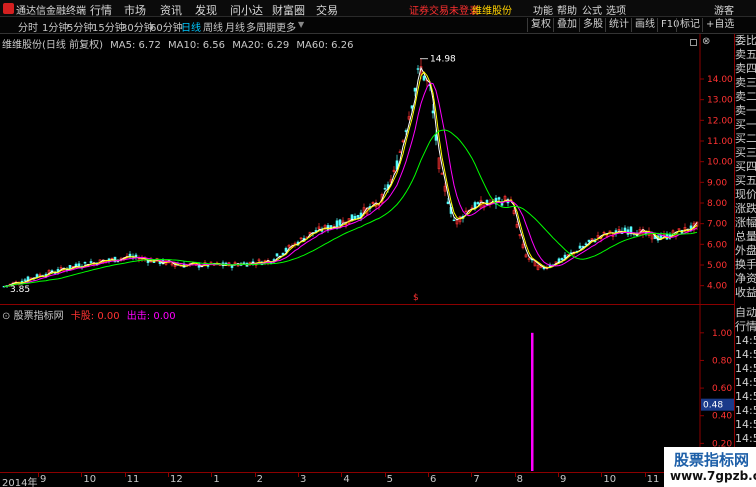 The image size is (756, 487). I want to click on quote-label: 委比, so click(745, 40).